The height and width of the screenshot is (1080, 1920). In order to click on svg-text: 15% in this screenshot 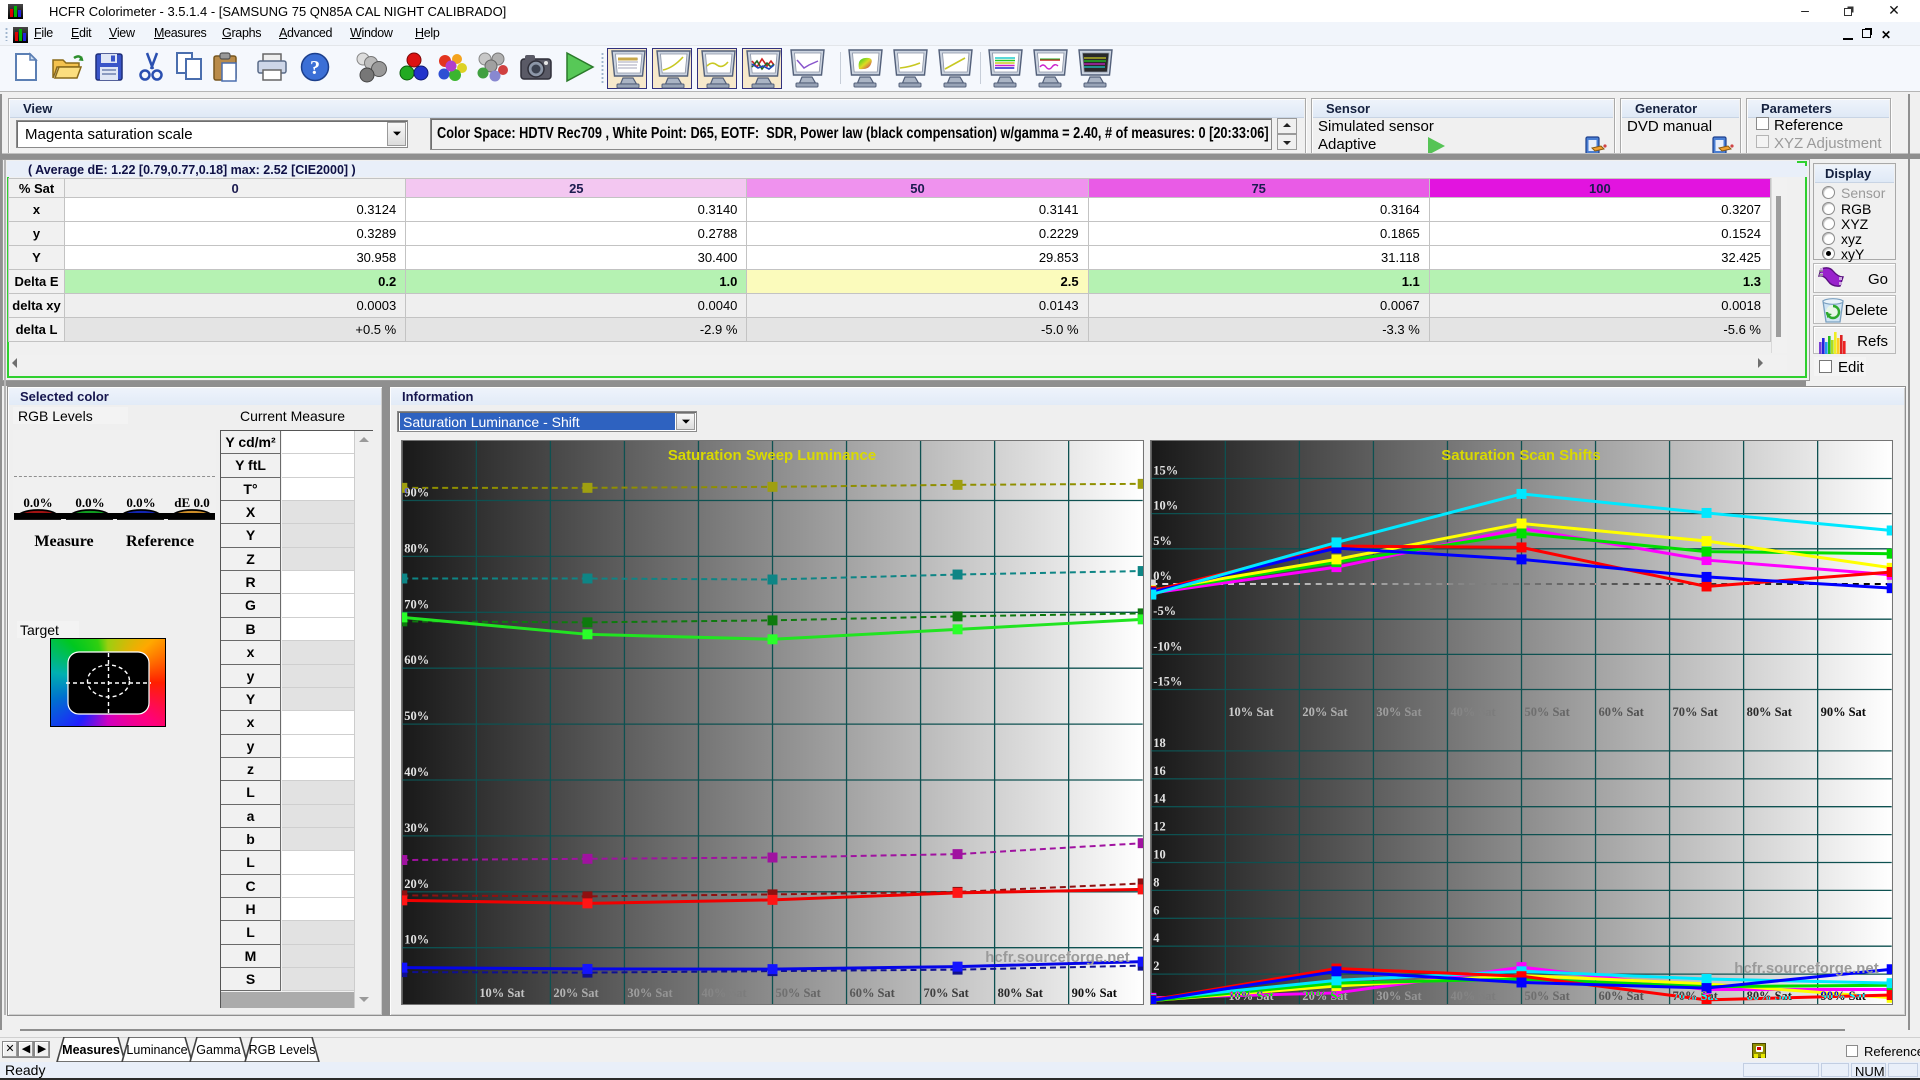, I will do `click(1165, 470)`.